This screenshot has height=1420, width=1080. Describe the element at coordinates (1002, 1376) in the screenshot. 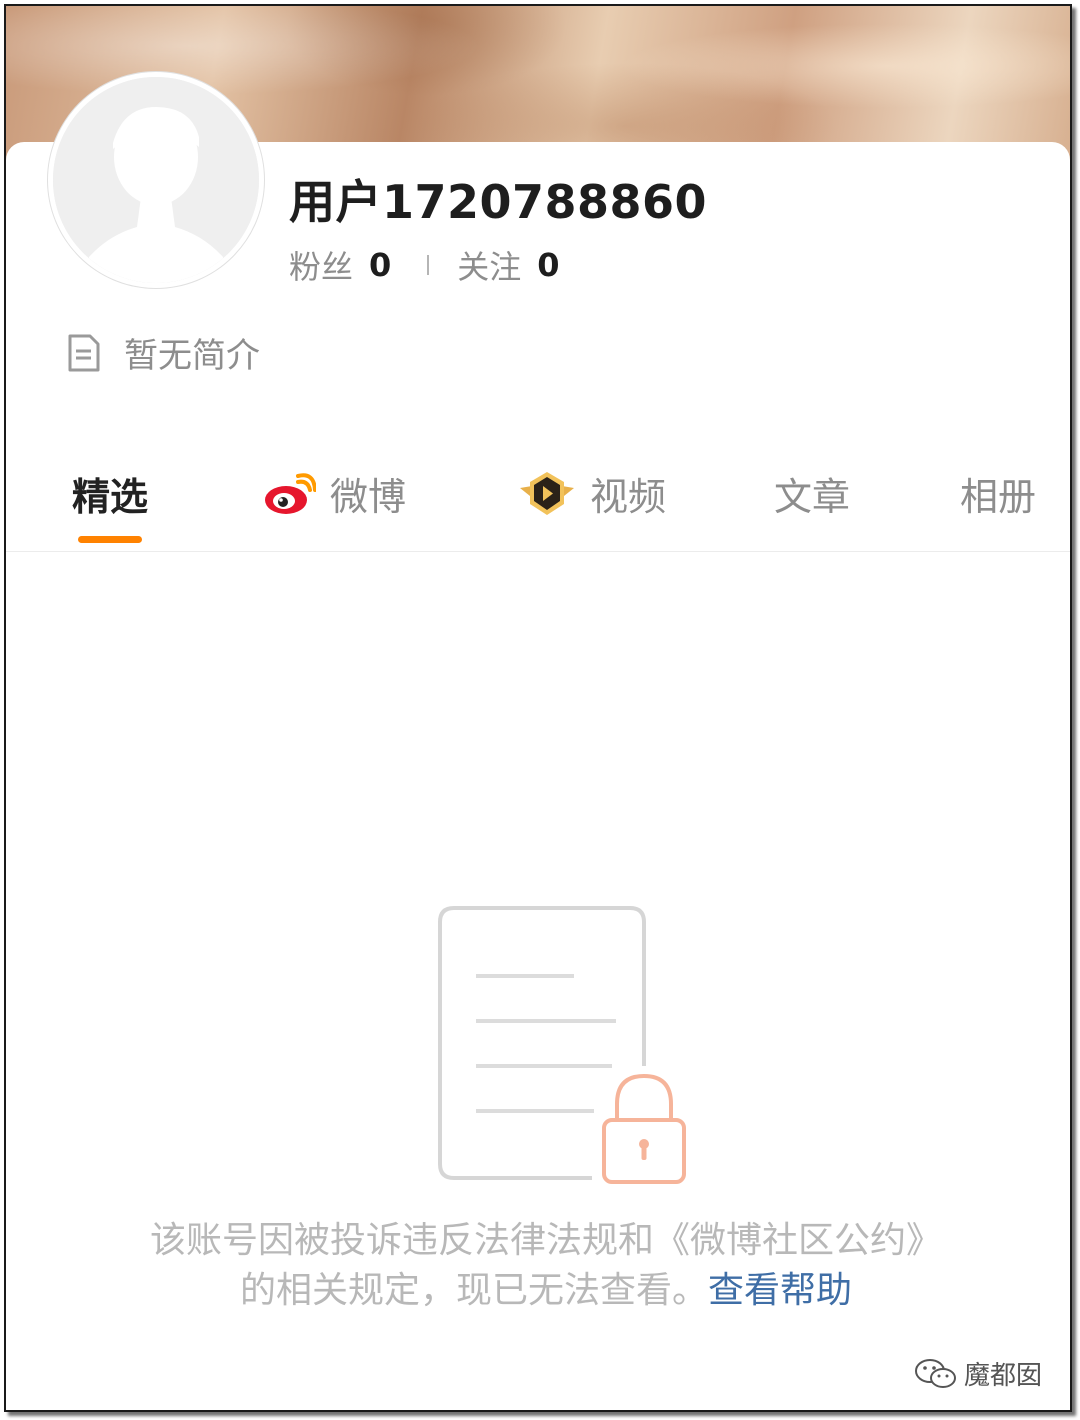

I see `watermark-label: 魔都囡` at that location.